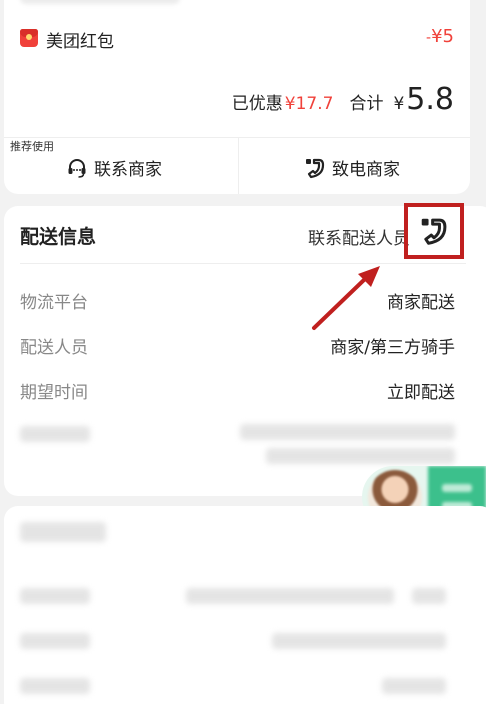  What do you see at coordinates (359, 641) in the screenshot?
I see `blurred-order-time` at bounding box center [359, 641].